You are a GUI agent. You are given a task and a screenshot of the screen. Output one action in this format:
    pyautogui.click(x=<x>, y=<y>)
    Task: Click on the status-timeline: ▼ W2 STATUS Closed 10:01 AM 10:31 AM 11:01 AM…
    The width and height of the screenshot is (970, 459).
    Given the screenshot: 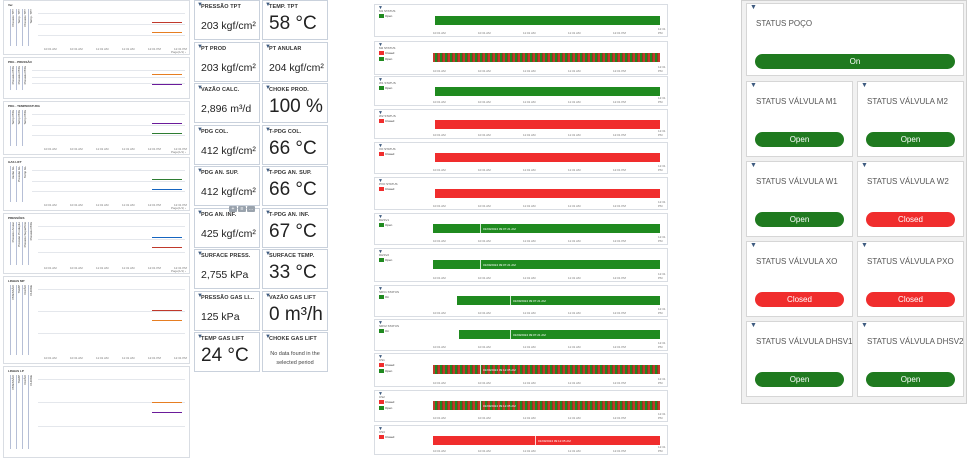 What is the action you would take?
    pyautogui.click(x=521, y=124)
    